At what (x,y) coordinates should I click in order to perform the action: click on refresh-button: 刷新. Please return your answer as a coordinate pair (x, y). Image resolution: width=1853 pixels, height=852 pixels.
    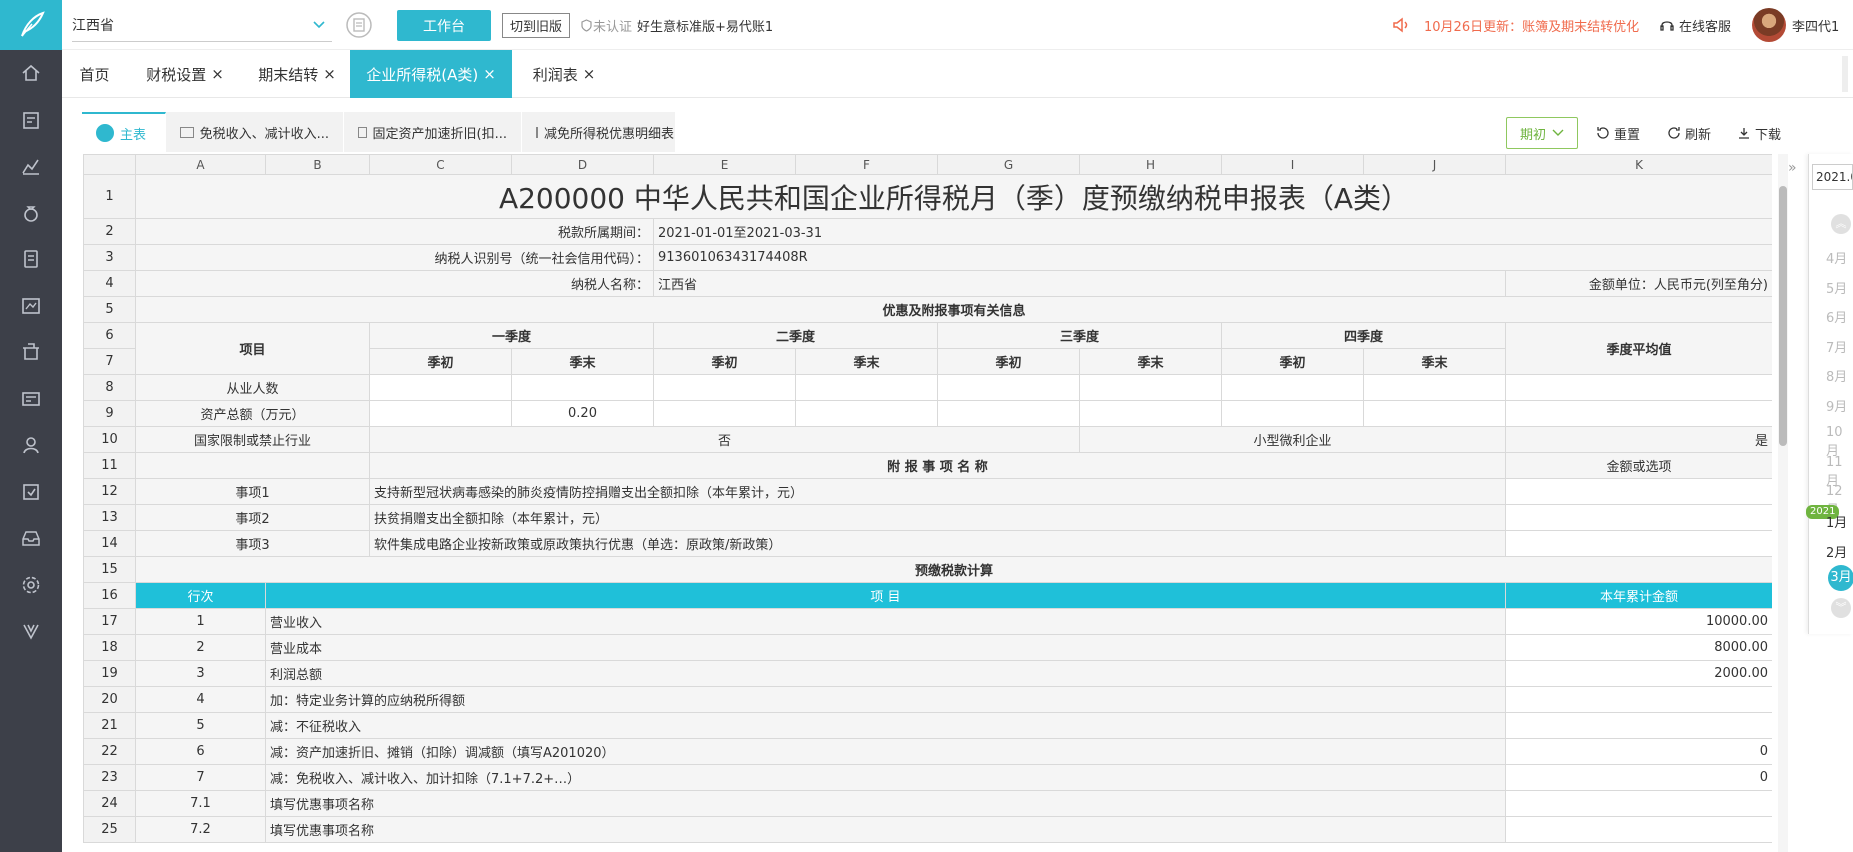
    Looking at the image, I should click on (1689, 133).